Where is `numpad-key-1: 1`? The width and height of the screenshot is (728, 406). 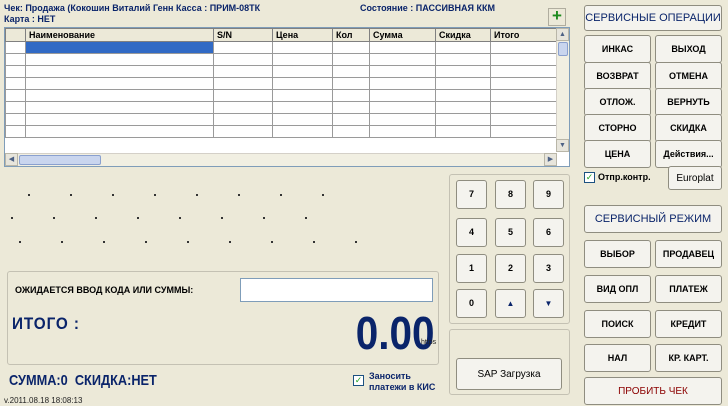 numpad-key-1: 1 is located at coordinates (471, 268).